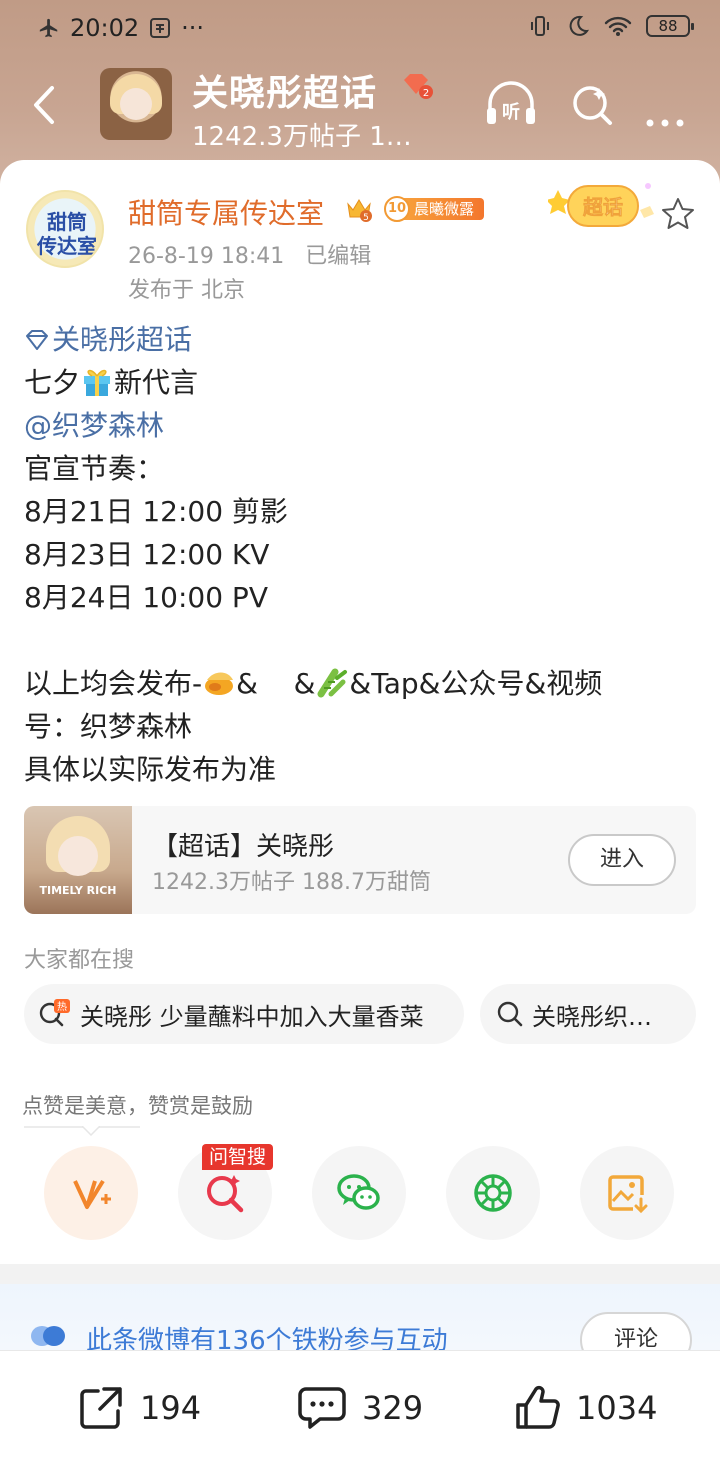 The image size is (720, 1460). Describe the element at coordinates (313, 382) in the screenshot. I see `post-line: 七夕 新代言` at that location.